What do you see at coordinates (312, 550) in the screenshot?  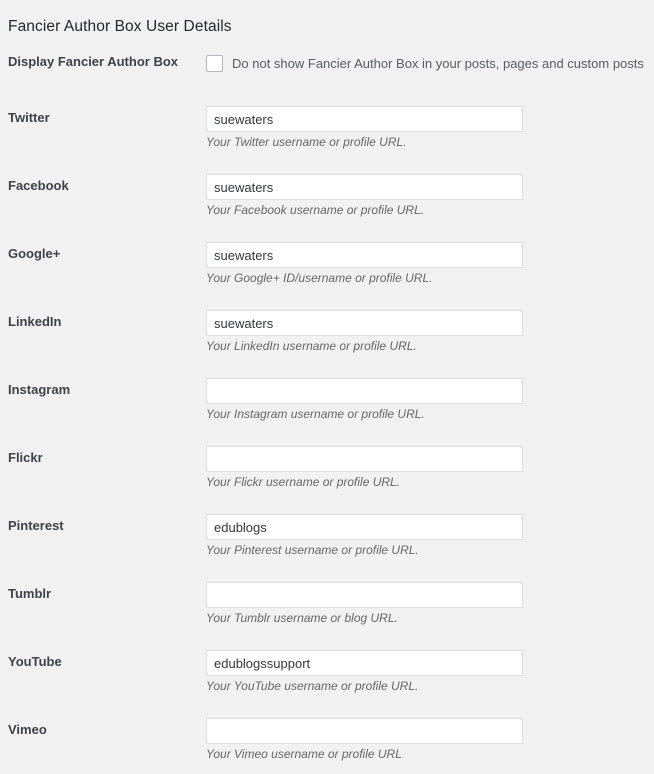 I see `pinterest-hint: Your Pinterest username or profile URL.` at bounding box center [312, 550].